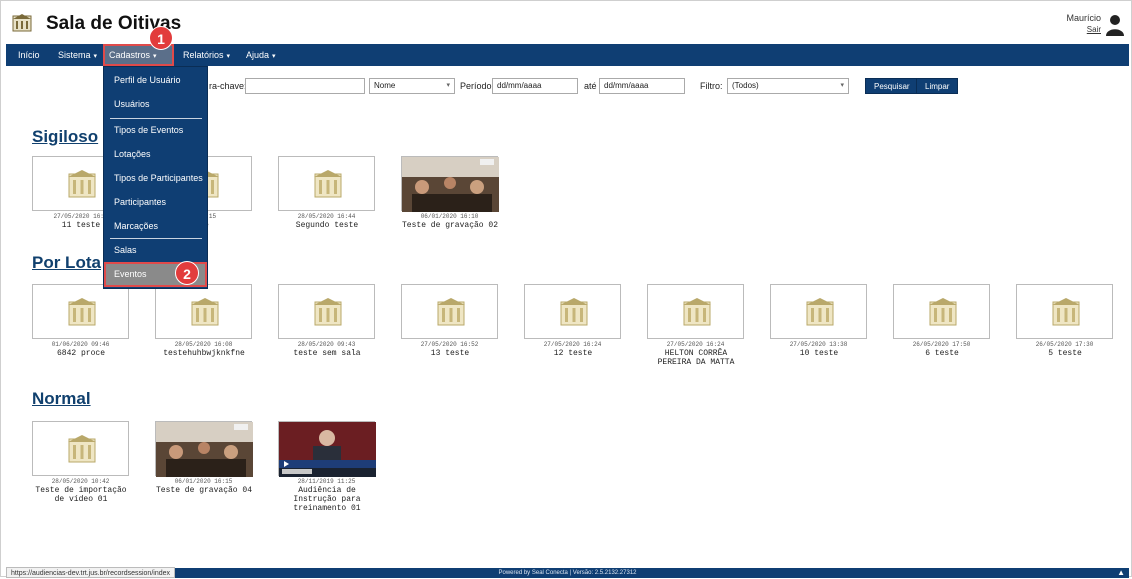 The image size is (1132, 579). Describe the element at coordinates (385, 85) in the screenshot. I see `field-select-value: Nome` at that location.